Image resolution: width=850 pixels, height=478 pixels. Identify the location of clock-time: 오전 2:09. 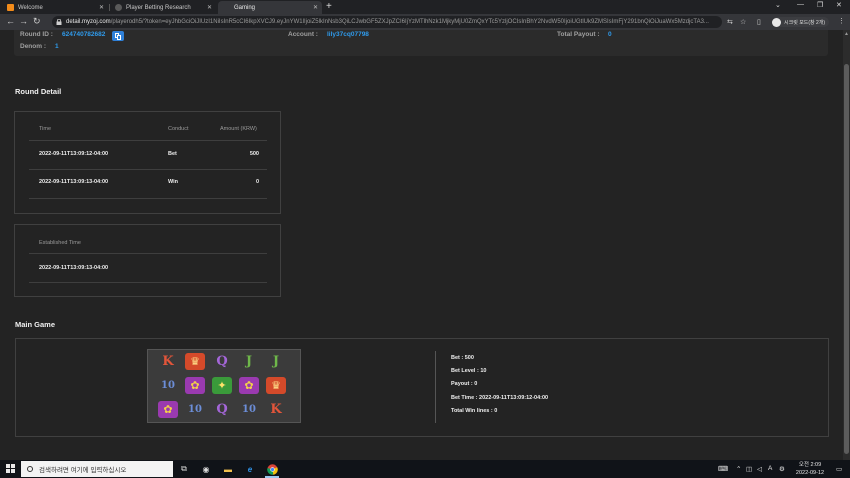
(810, 465).